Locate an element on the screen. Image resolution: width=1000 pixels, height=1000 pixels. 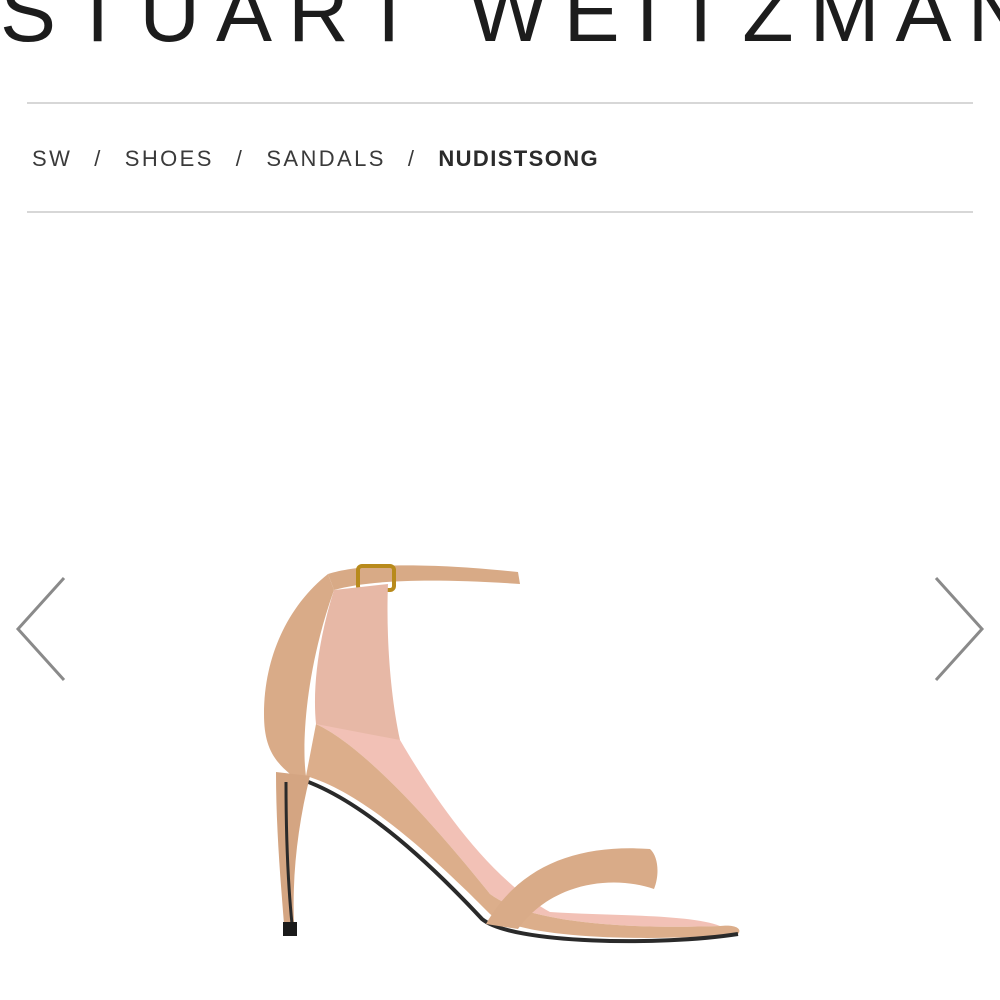
breadcrumb-link-shoes: SHOES is located at coordinates (169, 159).